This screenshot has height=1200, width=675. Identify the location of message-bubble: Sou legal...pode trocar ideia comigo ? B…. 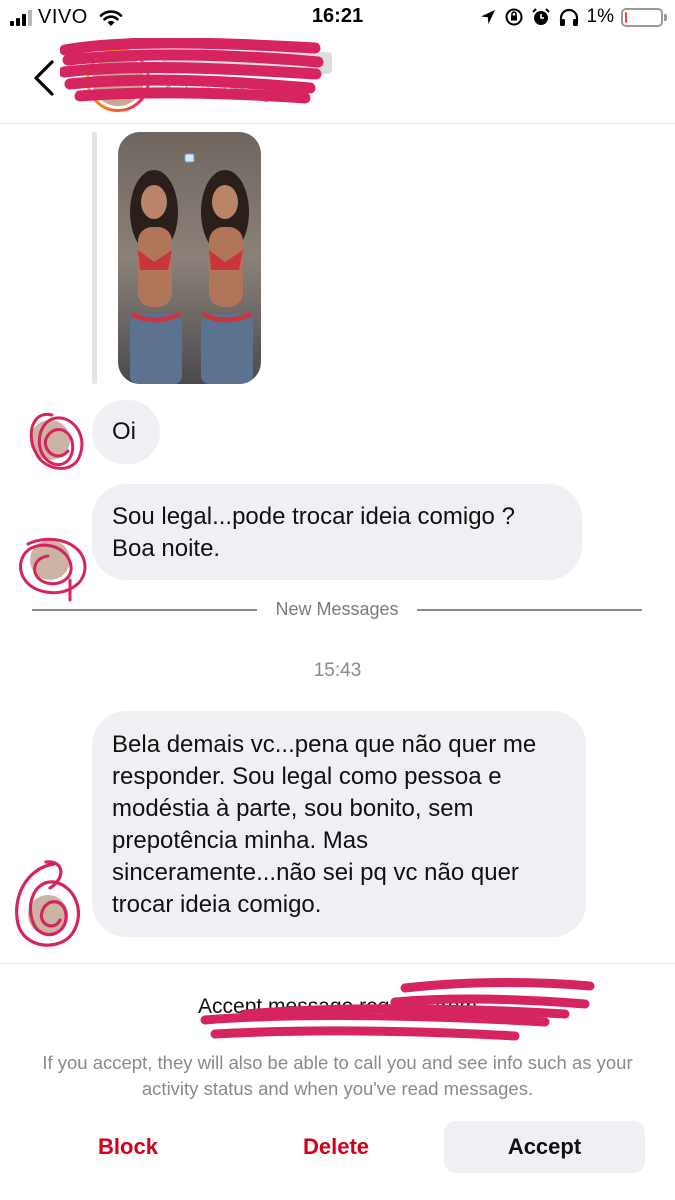
(337, 532).